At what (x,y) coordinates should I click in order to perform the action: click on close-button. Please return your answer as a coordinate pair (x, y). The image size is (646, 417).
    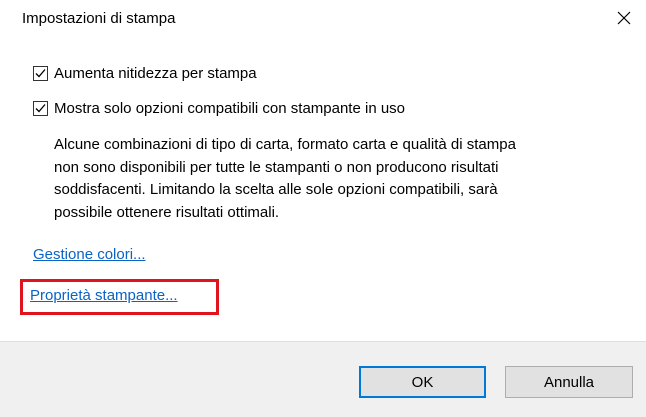
    Looking at the image, I should click on (624, 20).